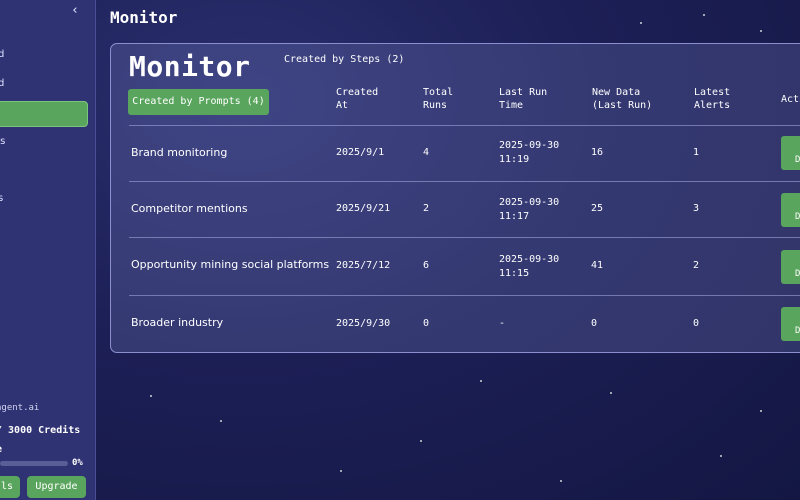 The height and width of the screenshot is (500, 800). What do you see at coordinates (597, 265) in the screenshot?
I see `new-data-count: 41` at bounding box center [597, 265].